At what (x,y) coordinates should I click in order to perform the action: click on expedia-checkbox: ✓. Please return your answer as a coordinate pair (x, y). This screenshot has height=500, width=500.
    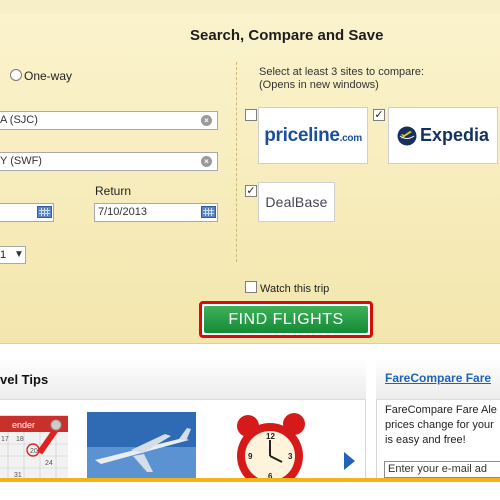
    Looking at the image, I should click on (379, 115).